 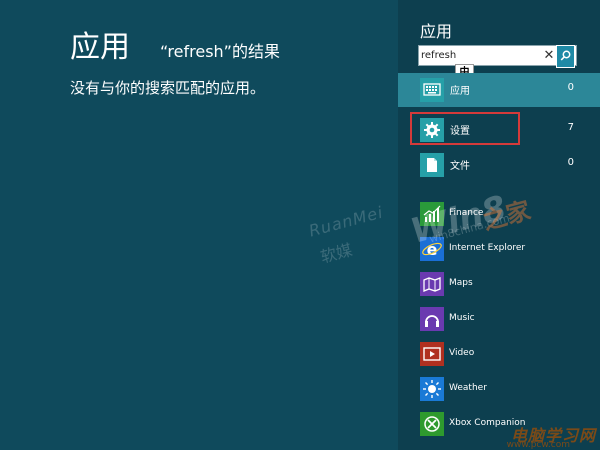 I want to click on no-results-message: 没有与你的搜索匹配的应用。, so click(x=168, y=88).